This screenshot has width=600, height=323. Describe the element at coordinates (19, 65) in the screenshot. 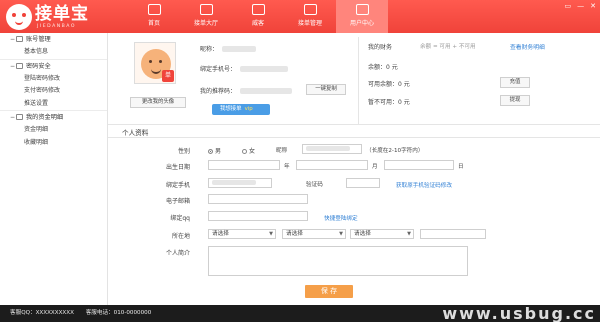

I see `lock-icon` at that location.